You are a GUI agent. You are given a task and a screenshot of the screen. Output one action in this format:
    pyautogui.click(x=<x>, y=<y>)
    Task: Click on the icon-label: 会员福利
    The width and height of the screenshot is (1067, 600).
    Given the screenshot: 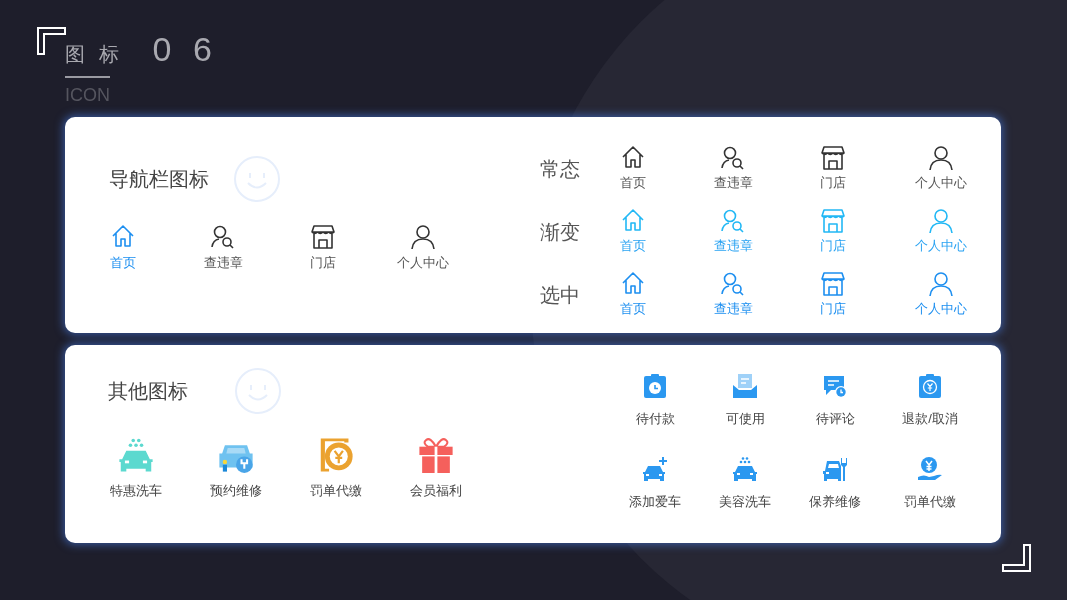 What is the action you would take?
    pyautogui.click(x=436, y=491)
    